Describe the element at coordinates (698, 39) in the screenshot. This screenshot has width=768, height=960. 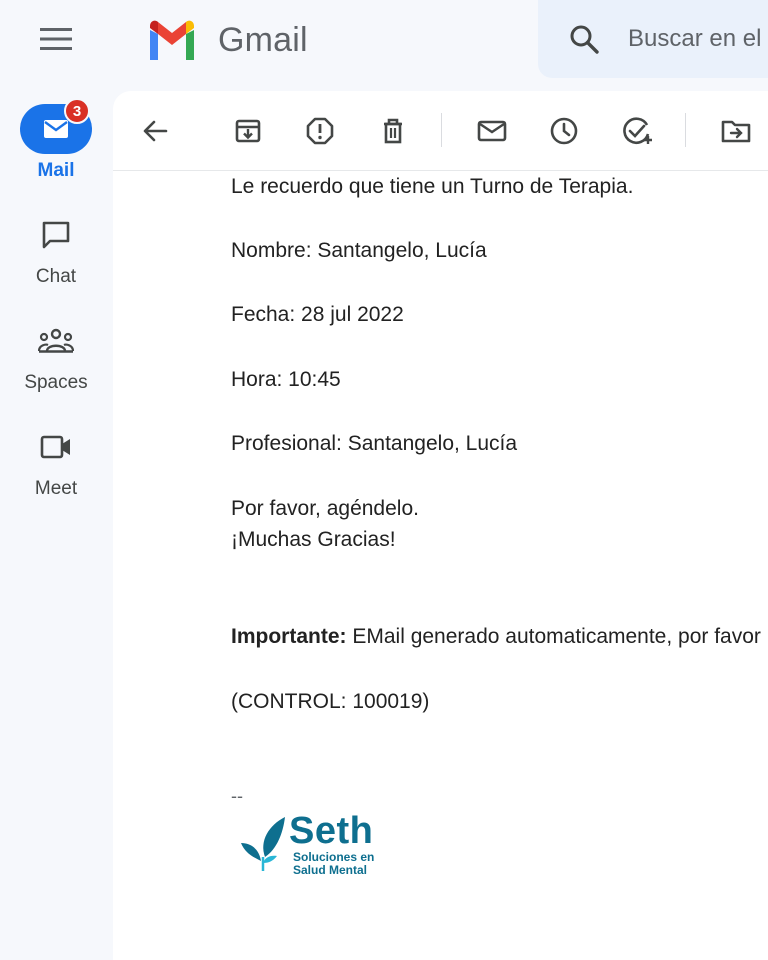
I see `search-input` at that location.